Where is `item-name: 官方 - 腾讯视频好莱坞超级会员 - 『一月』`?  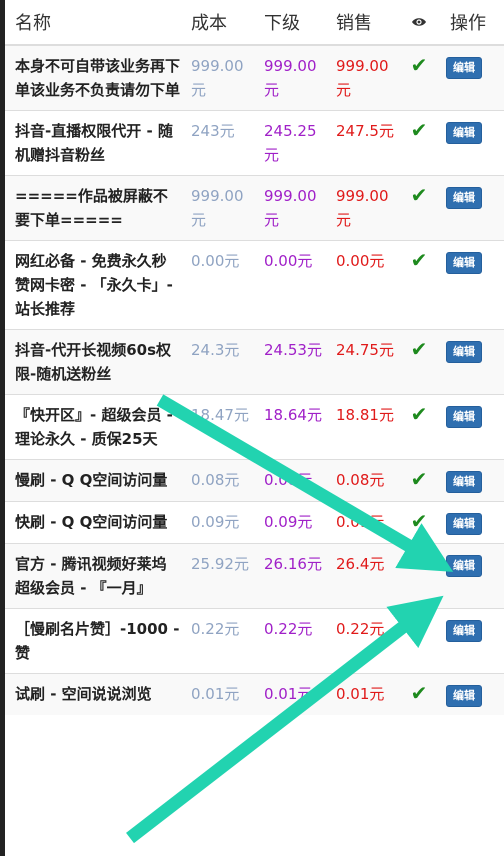
item-name: 官方 - 腾讯视频好莱坞超级会员 - 『一月』 is located at coordinates (93, 576).